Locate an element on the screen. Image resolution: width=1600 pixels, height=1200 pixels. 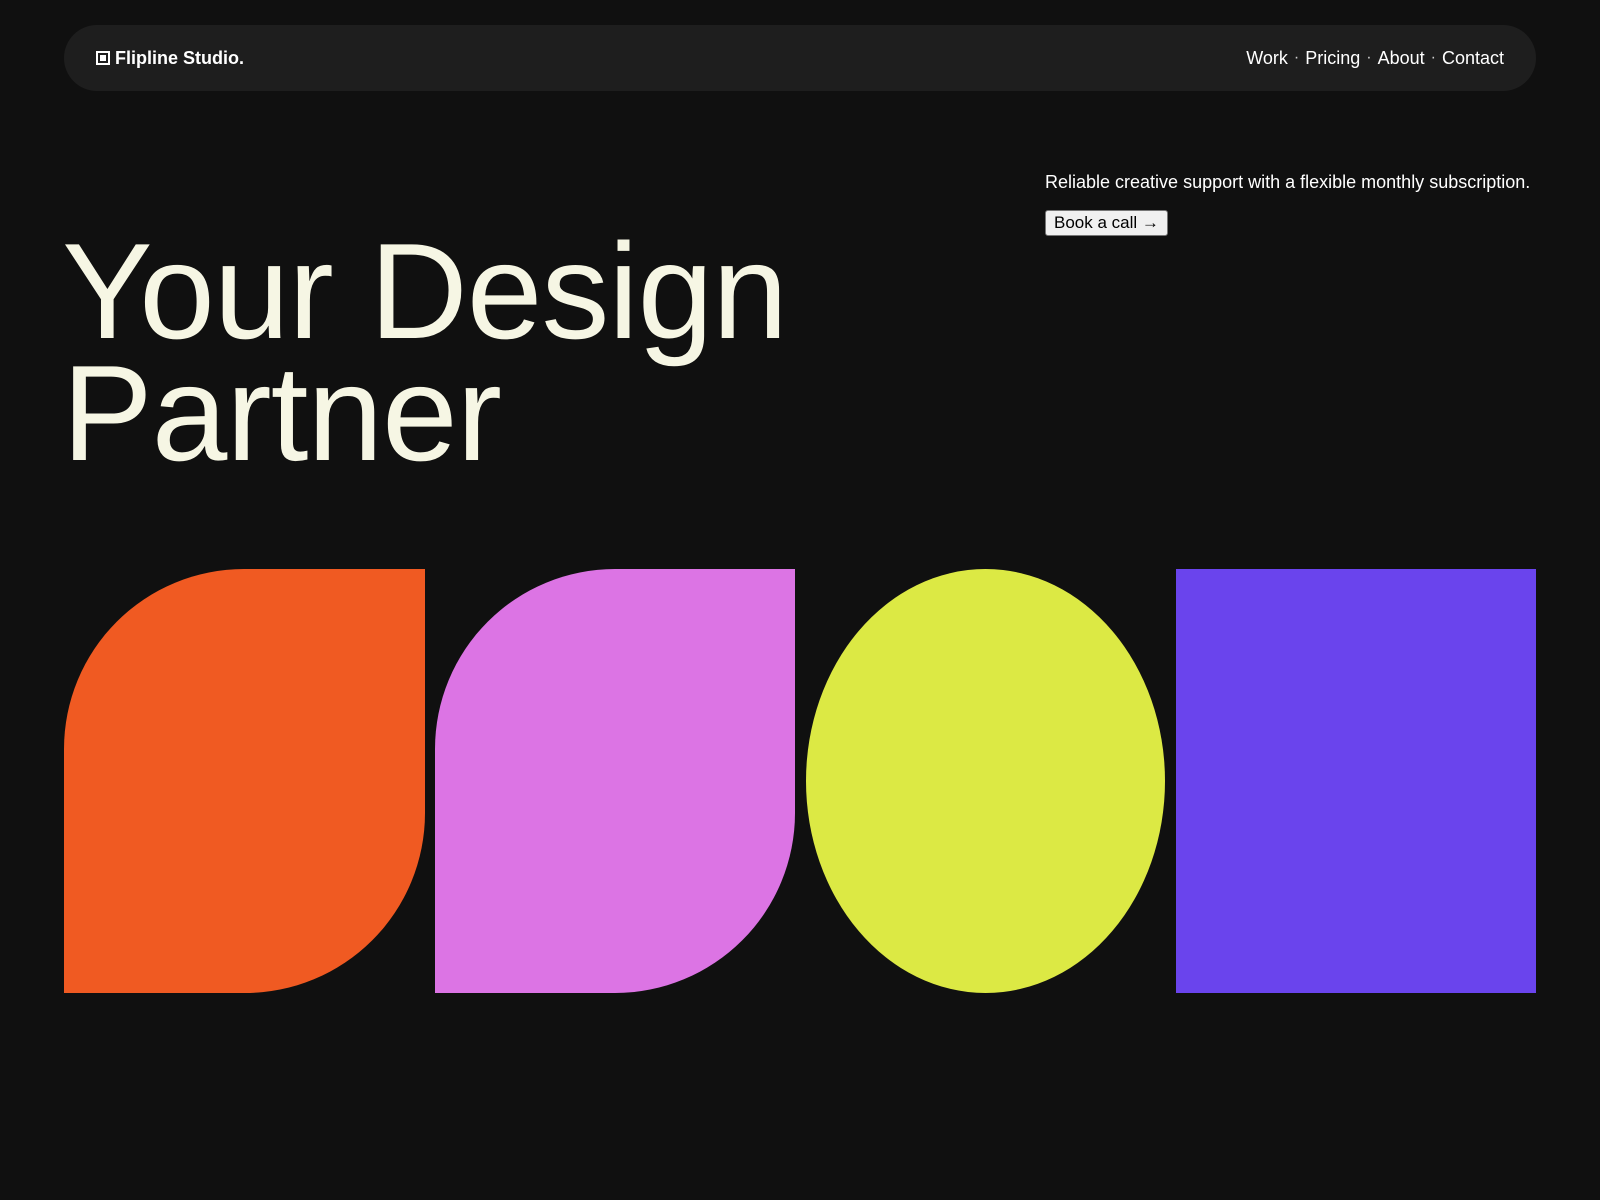
nav-link-work: Work is located at coordinates (1267, 58).